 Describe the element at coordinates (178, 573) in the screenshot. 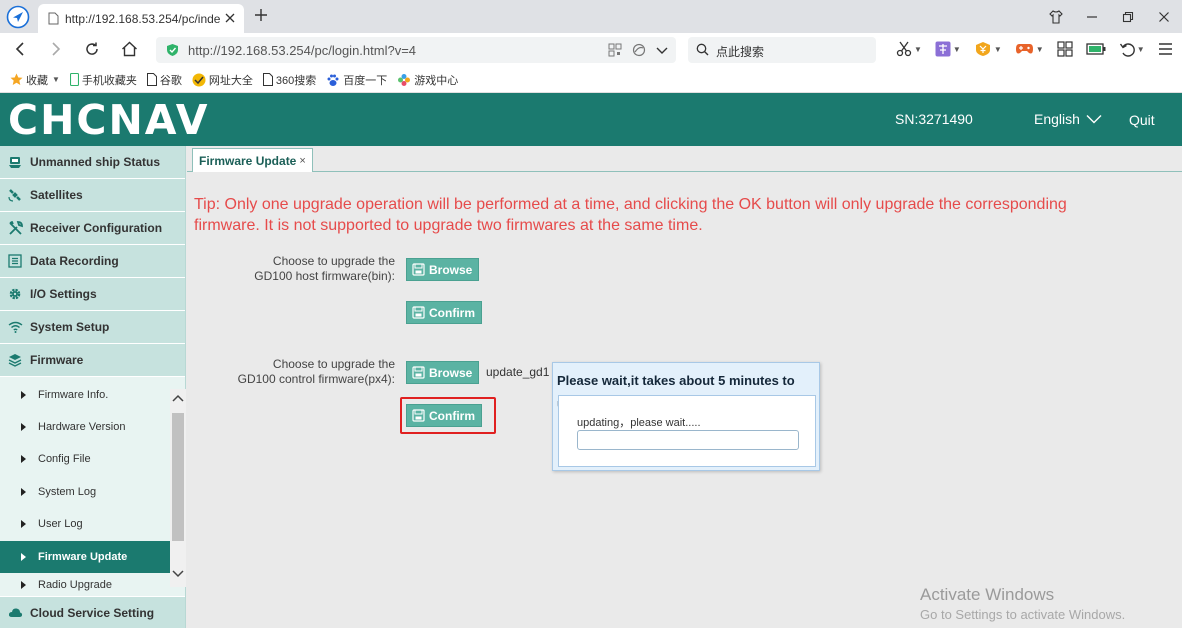

I see `scroll-down-icon` at that location.